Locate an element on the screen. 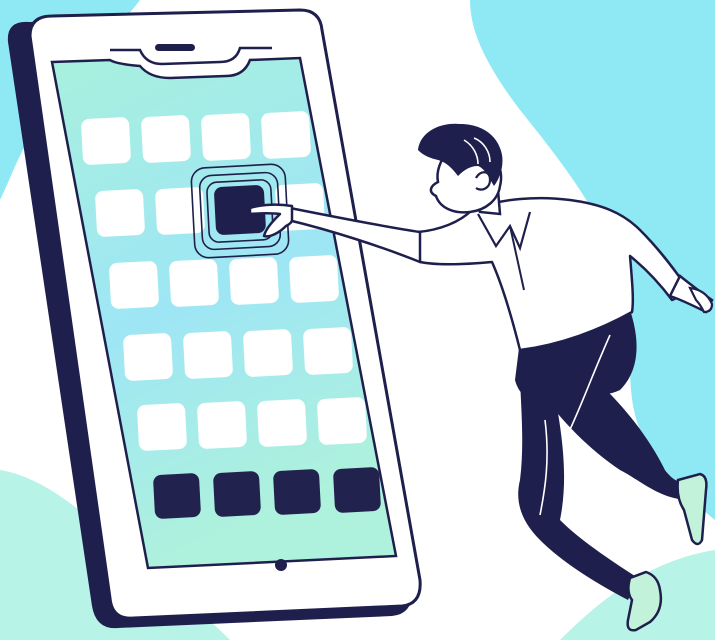 The height and width of the screenshot is (640, 715). phone-speaker is located at coordinates (175, 47).